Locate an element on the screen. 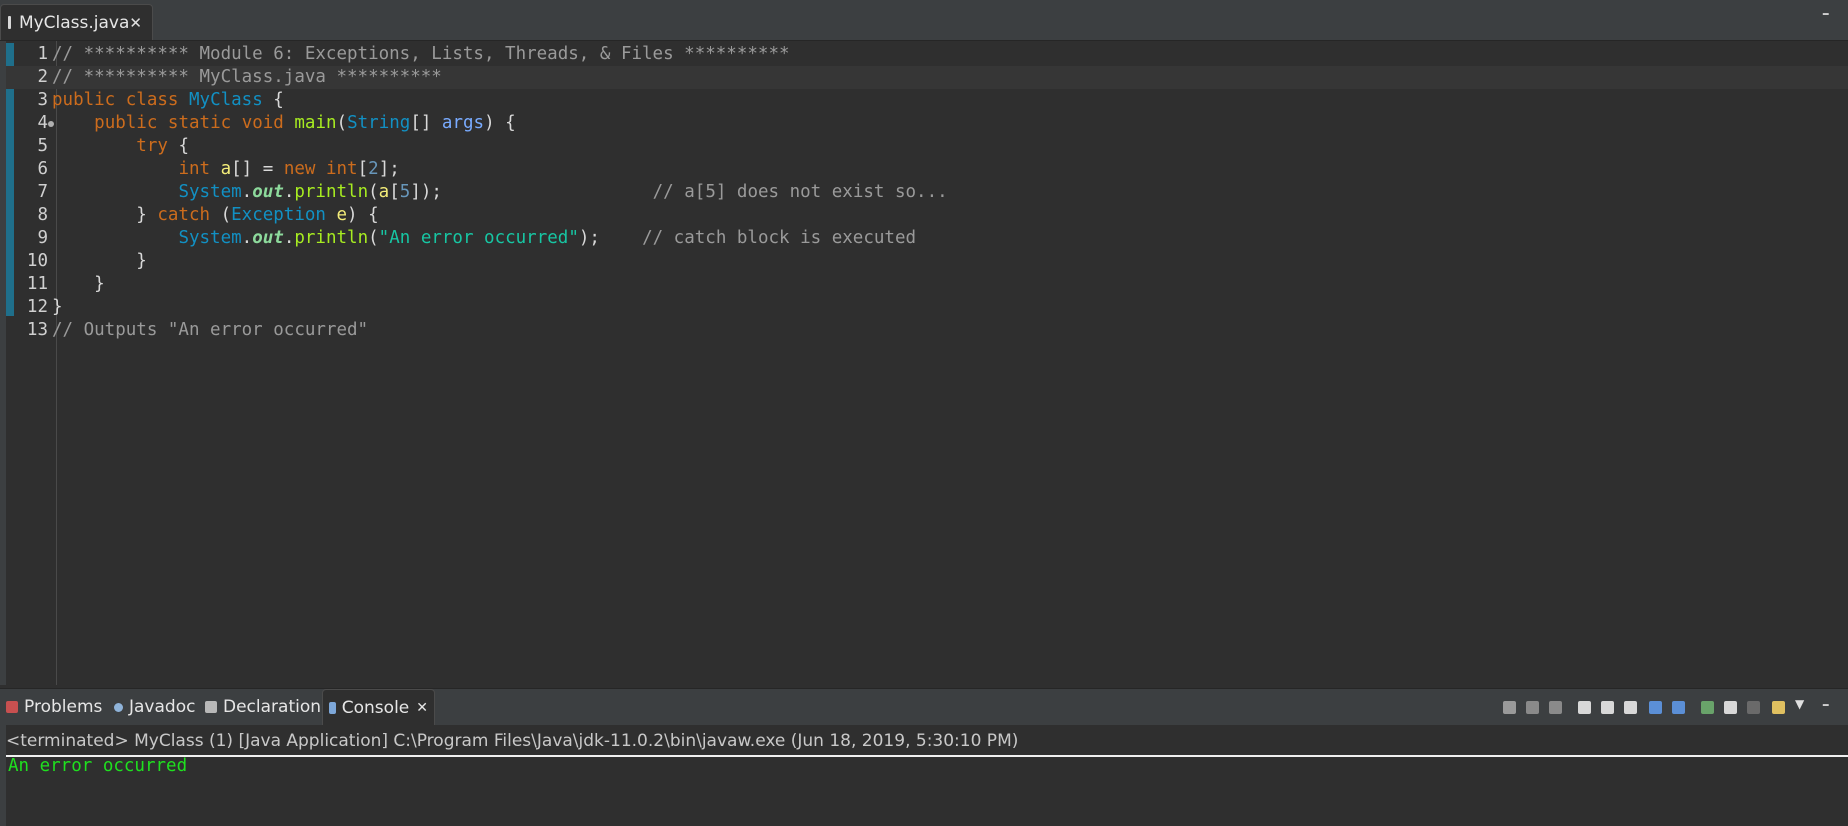  tab-javadoc: Javadoc is located at coordinates (154, 707).